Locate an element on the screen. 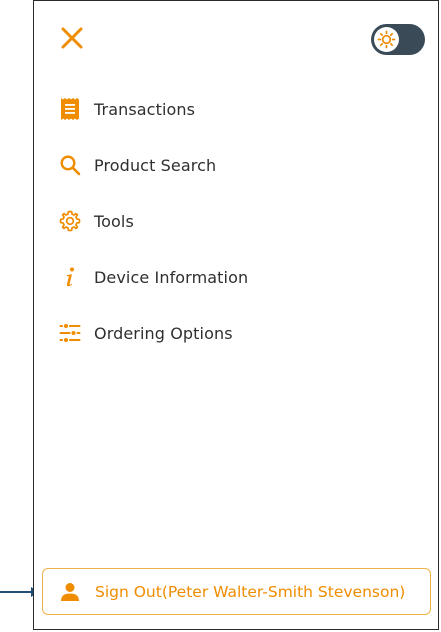 The width and height of the screenshot is (441, 632). sun-icon is located at coordinates (386, 39).